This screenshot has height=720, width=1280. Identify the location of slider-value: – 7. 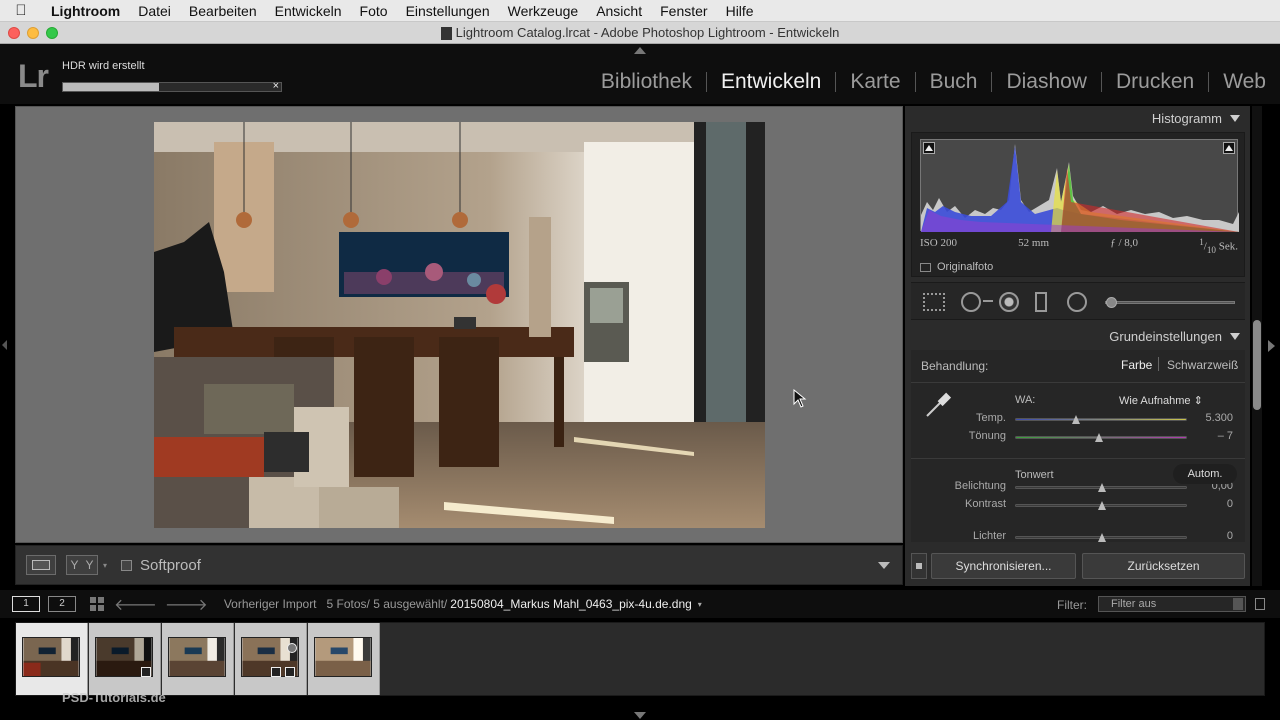
(1208, 436).